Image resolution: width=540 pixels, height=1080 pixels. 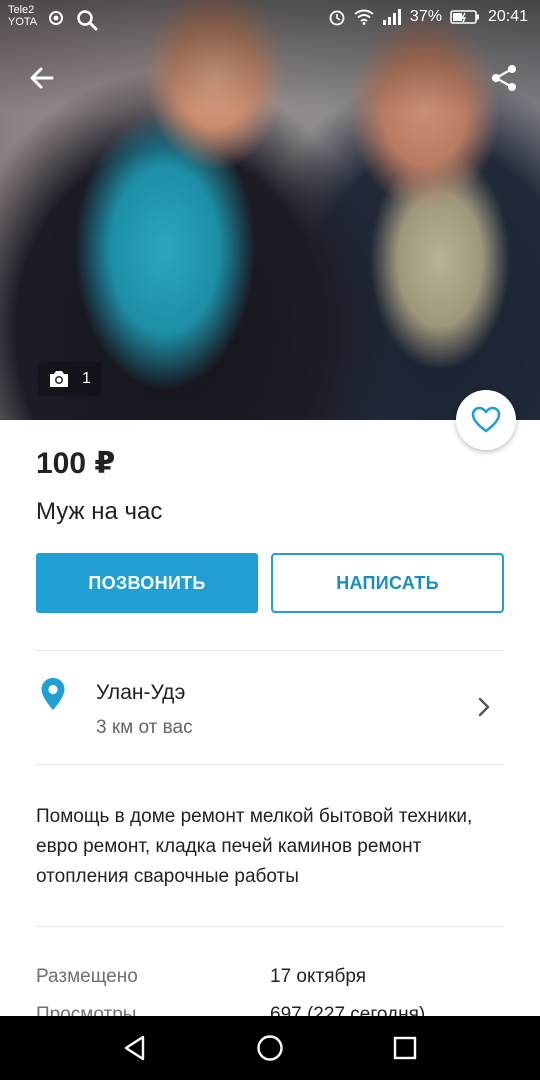 I want to click on back-button, so click(x=42, y=78).